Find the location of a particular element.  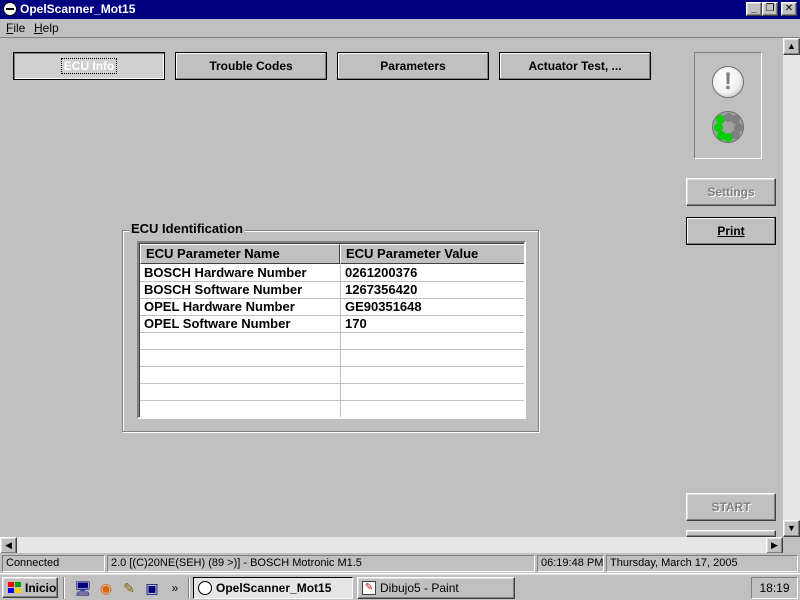

ecu-identification-title: ECU Identification is located at coordinates (187, 228).